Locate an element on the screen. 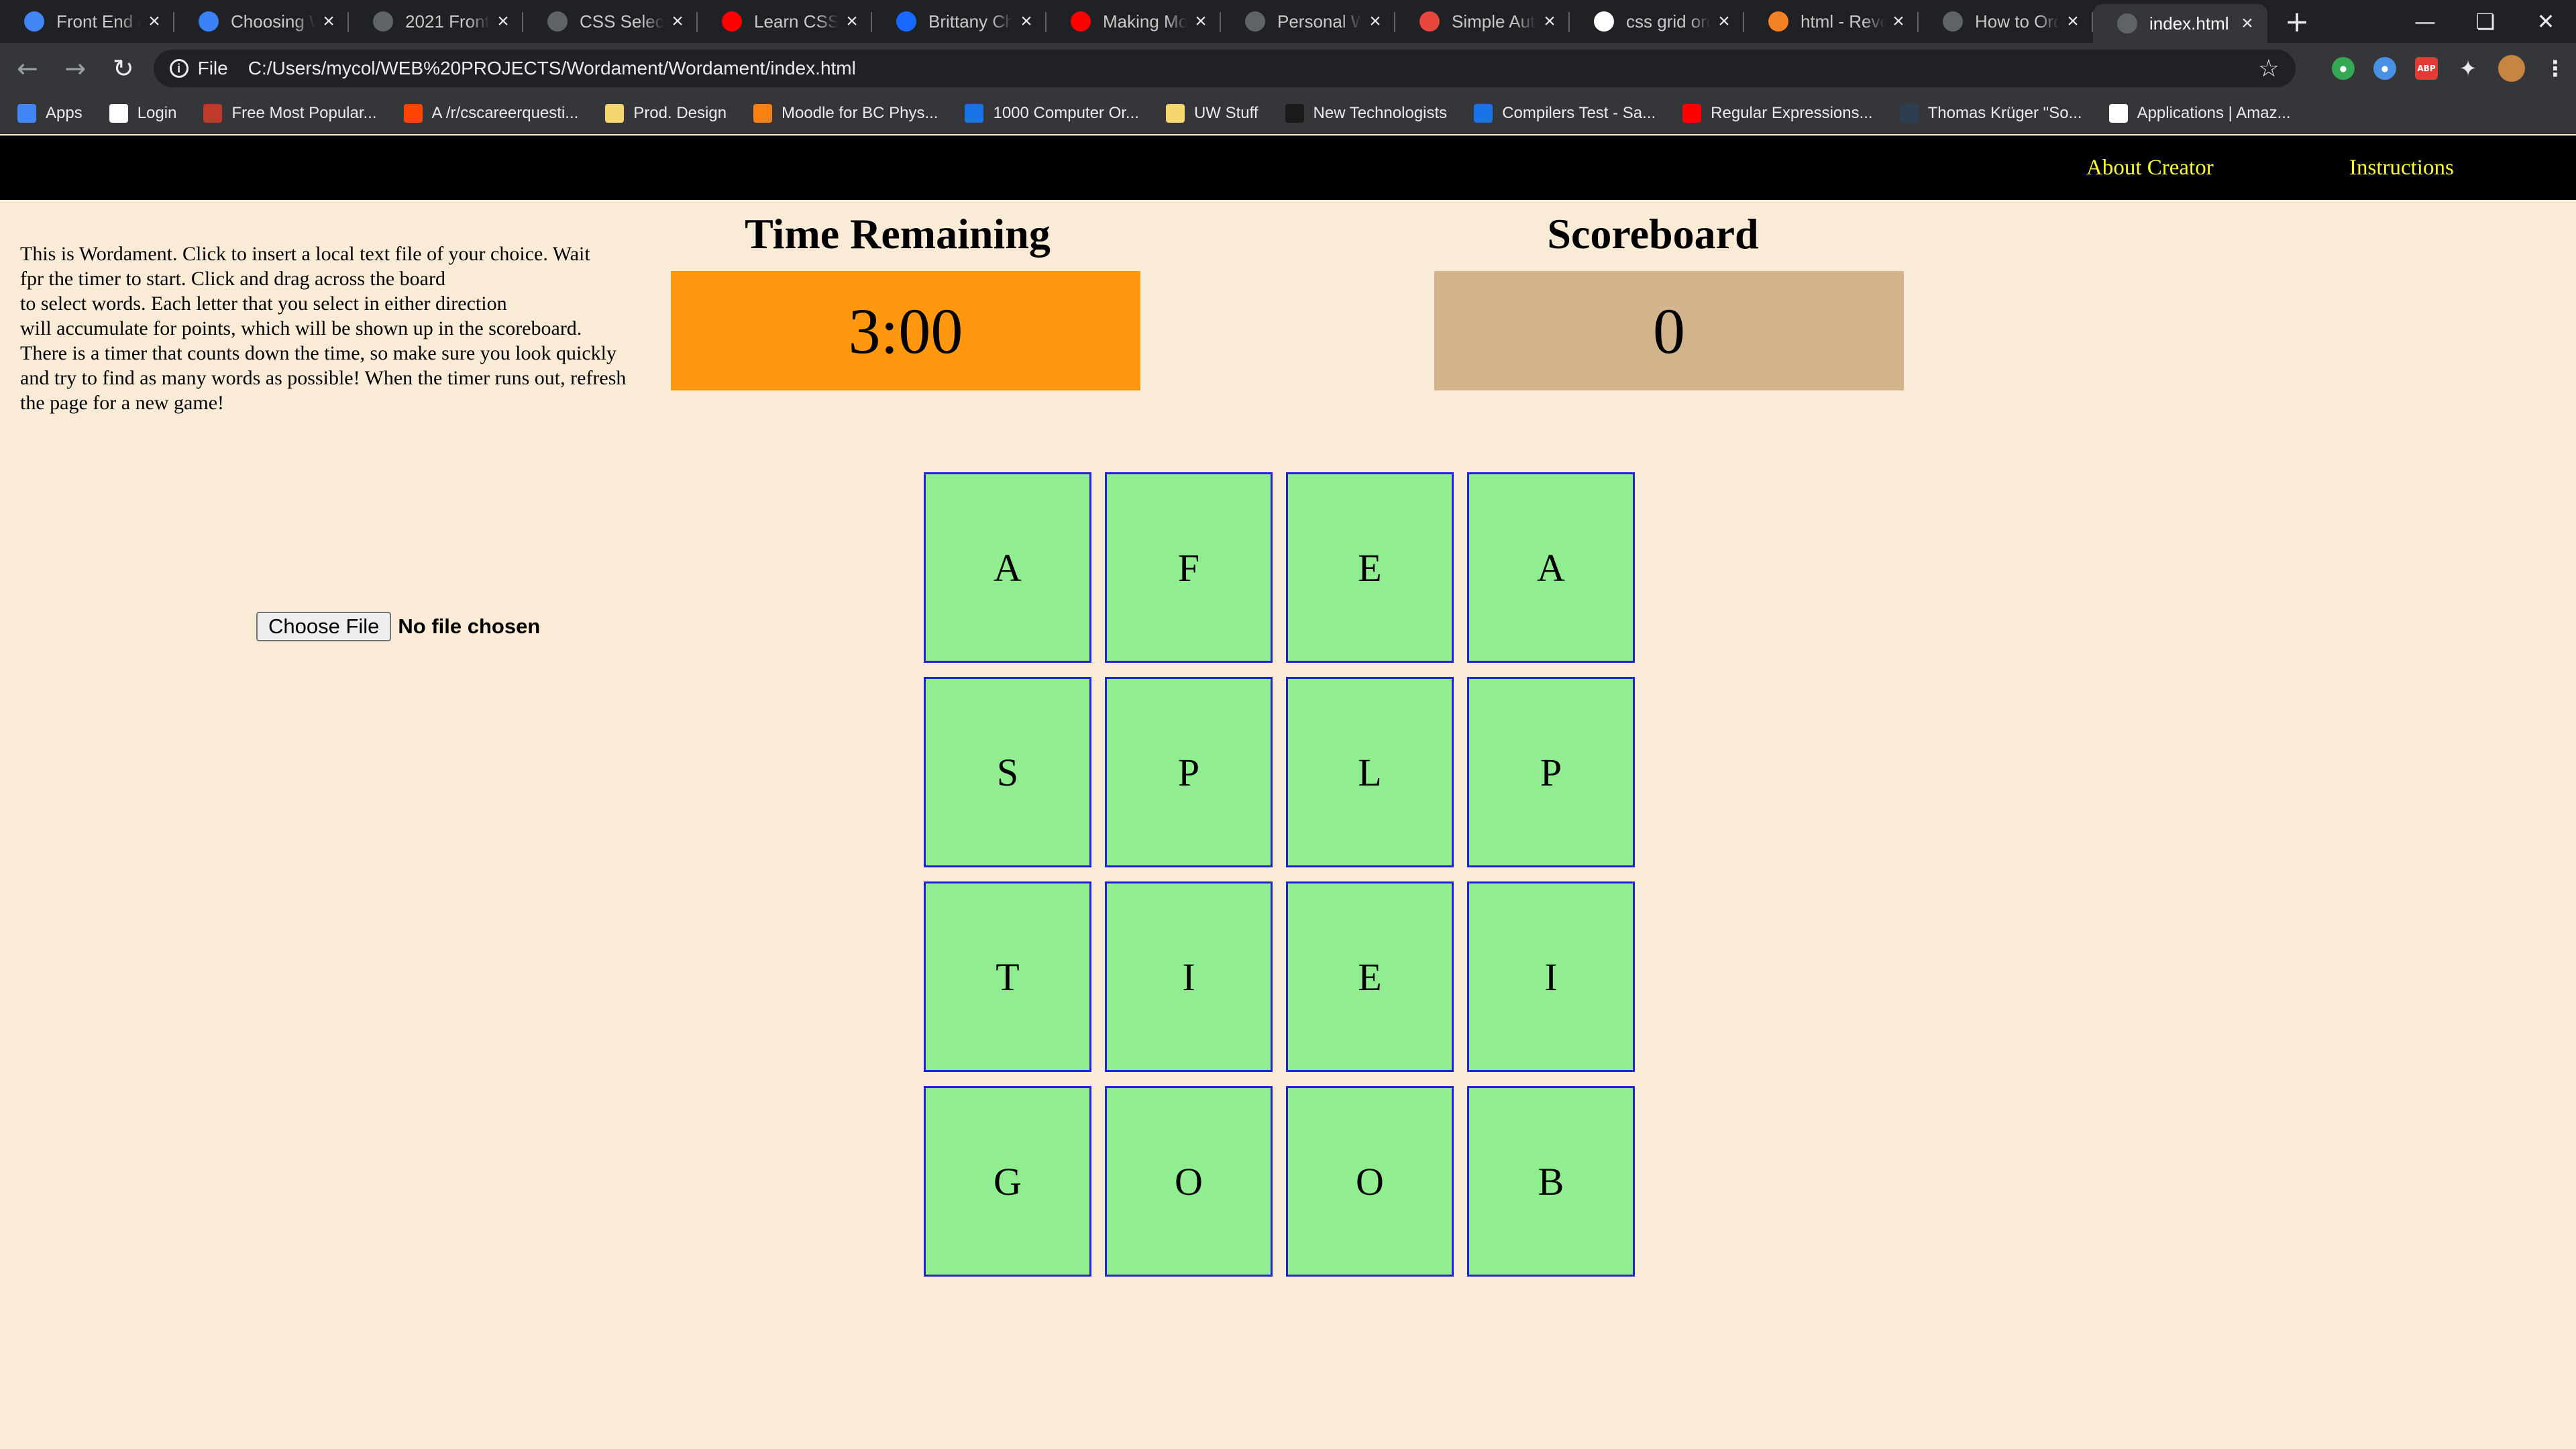 Image resolution: width=2576 pixels, height=1449 pixels. timer-display: 3:00 is located at coordinates (905, 330).